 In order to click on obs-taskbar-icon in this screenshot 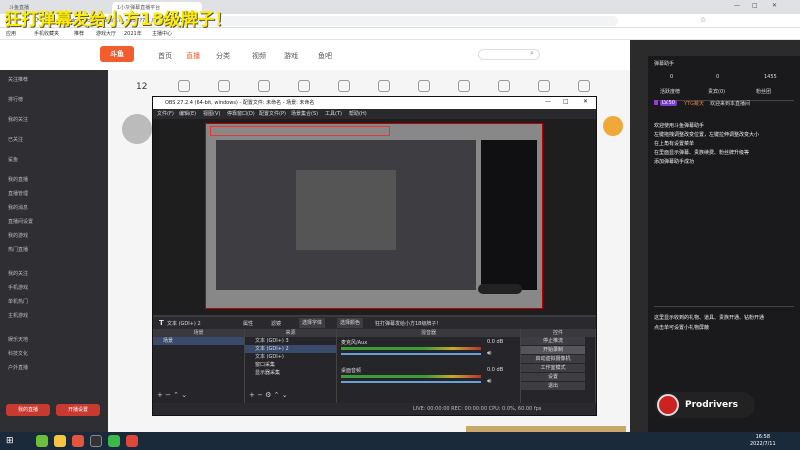, I will do `click(96, 441)`.